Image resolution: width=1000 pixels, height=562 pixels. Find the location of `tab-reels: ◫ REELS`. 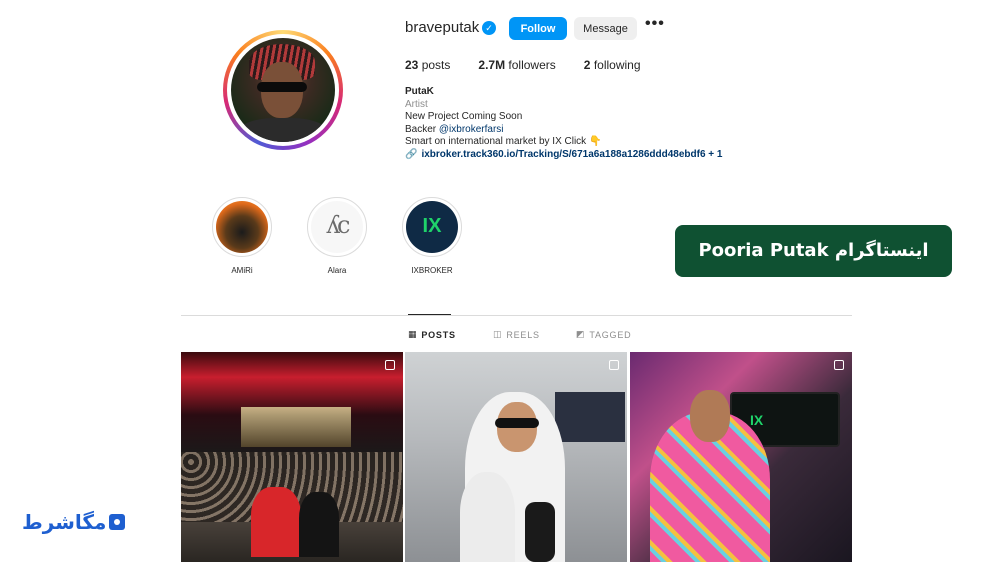

tab-reels: ◫ REELS is located at coordinates (516, 334).